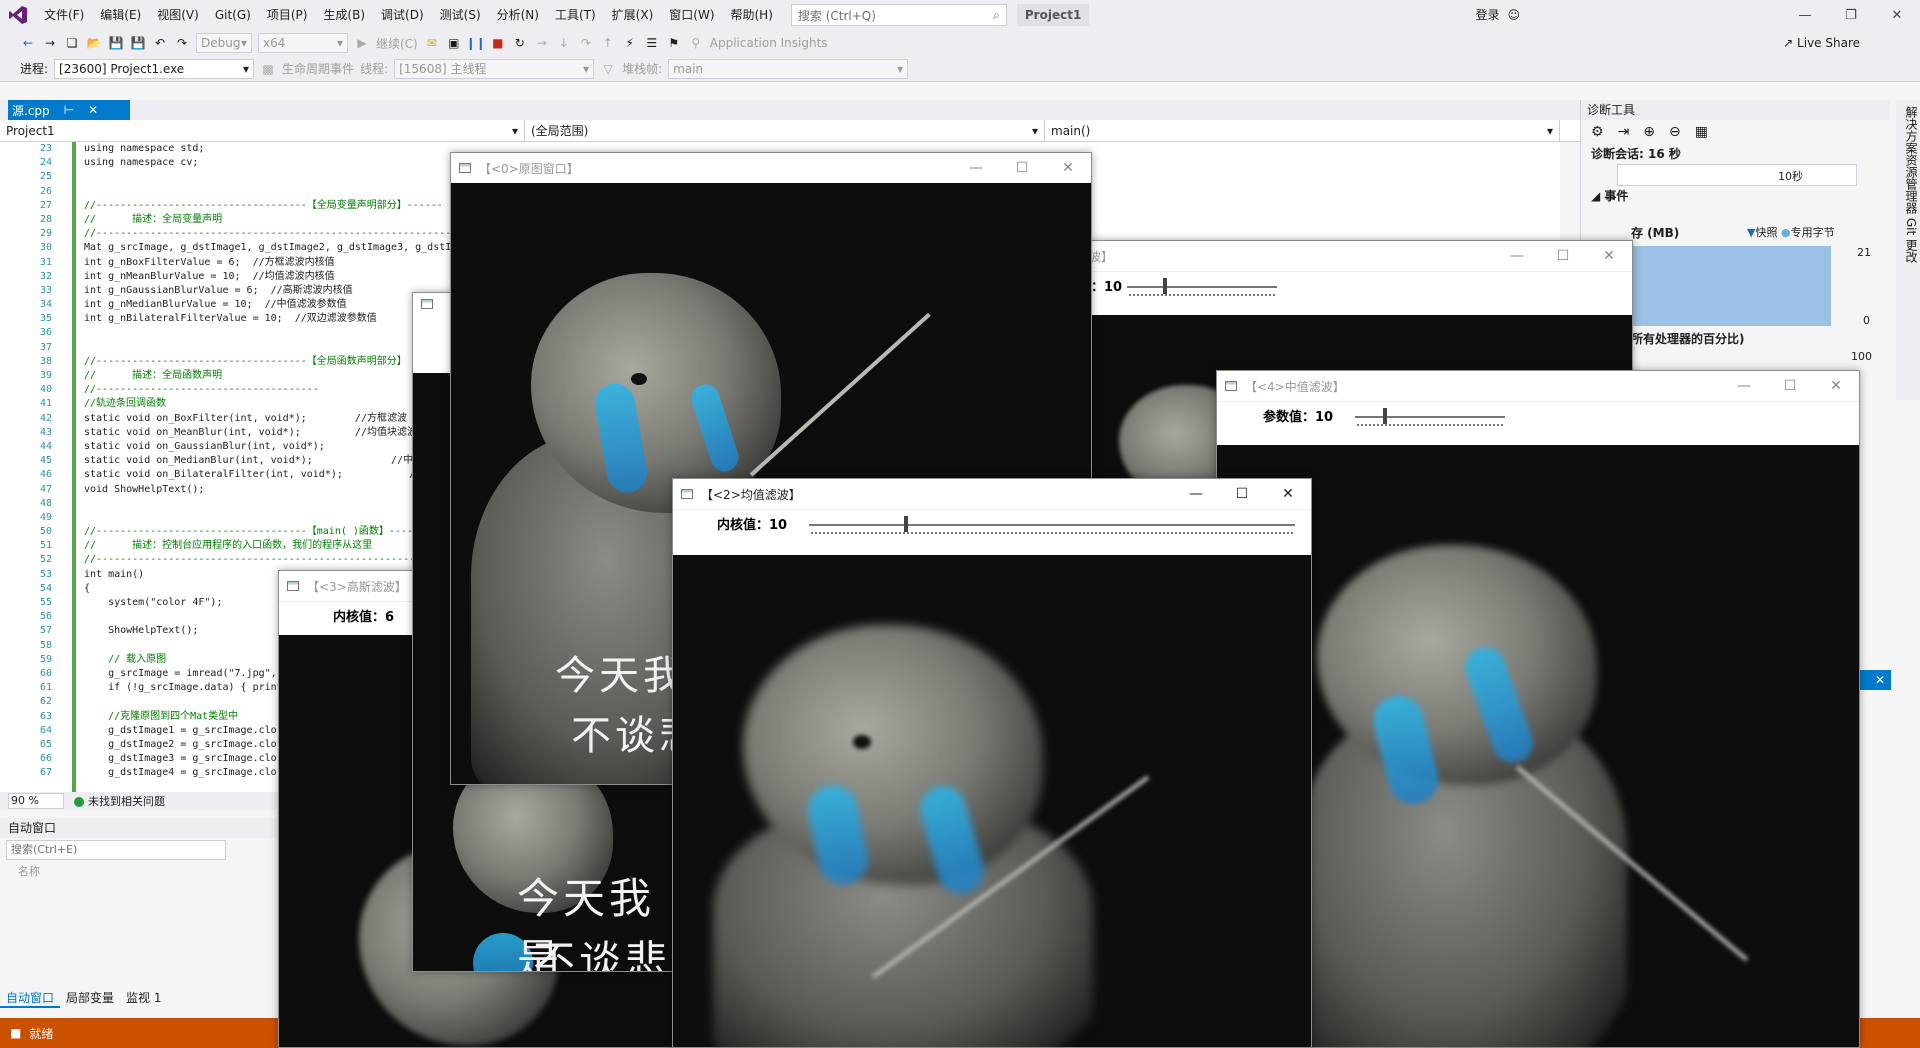 The height and width of the screenshot is (1048, 1920). I want to click on menu-window: 窗口(W), so click(691, 15).